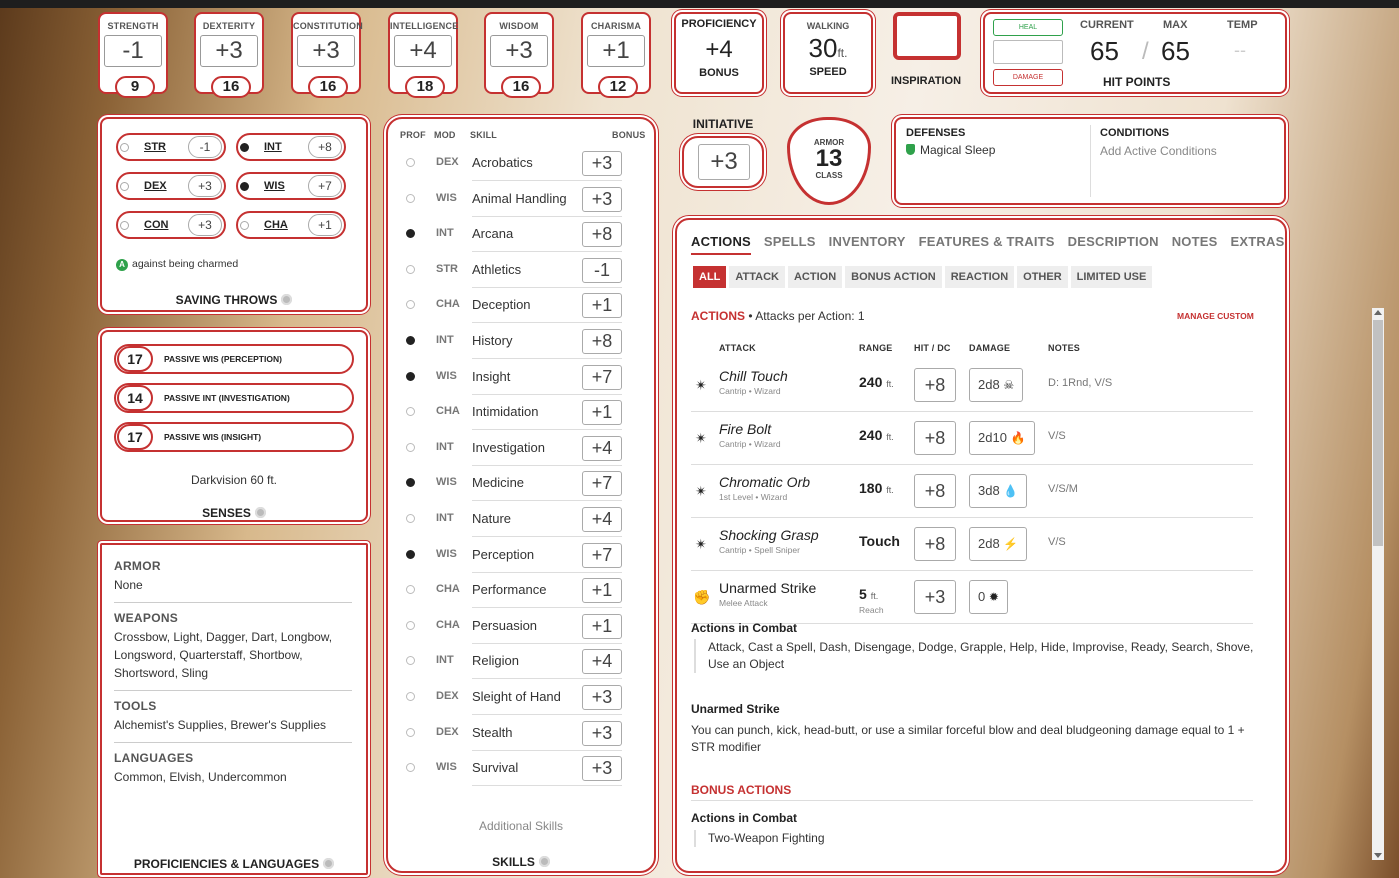  Describe the element at coordinates (893, 277) in the screenshot. I see `filter-bonus-action: BONUS ACTION` at that location.